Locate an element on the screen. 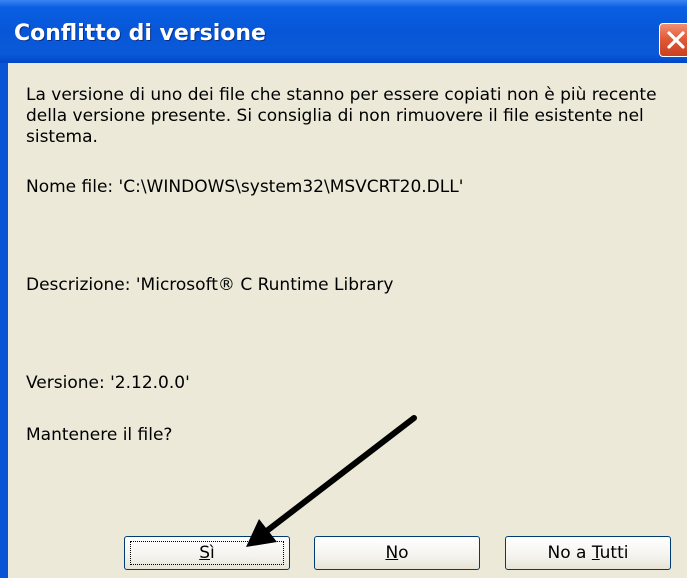 The height and width of the screenshot is (578, 687). no-to-all-button: No a Tutti is located at coordinates (588, 553).